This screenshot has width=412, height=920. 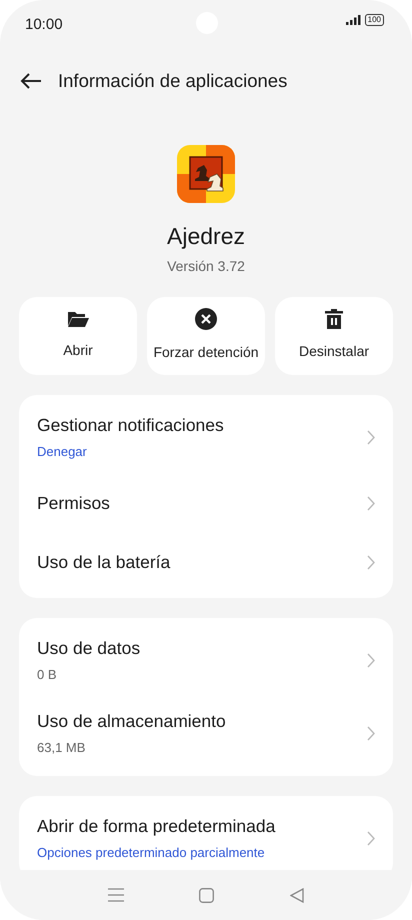 I want to click on settings-row: Gestionar notificaciones Denegar, so click(x=206, y=437).